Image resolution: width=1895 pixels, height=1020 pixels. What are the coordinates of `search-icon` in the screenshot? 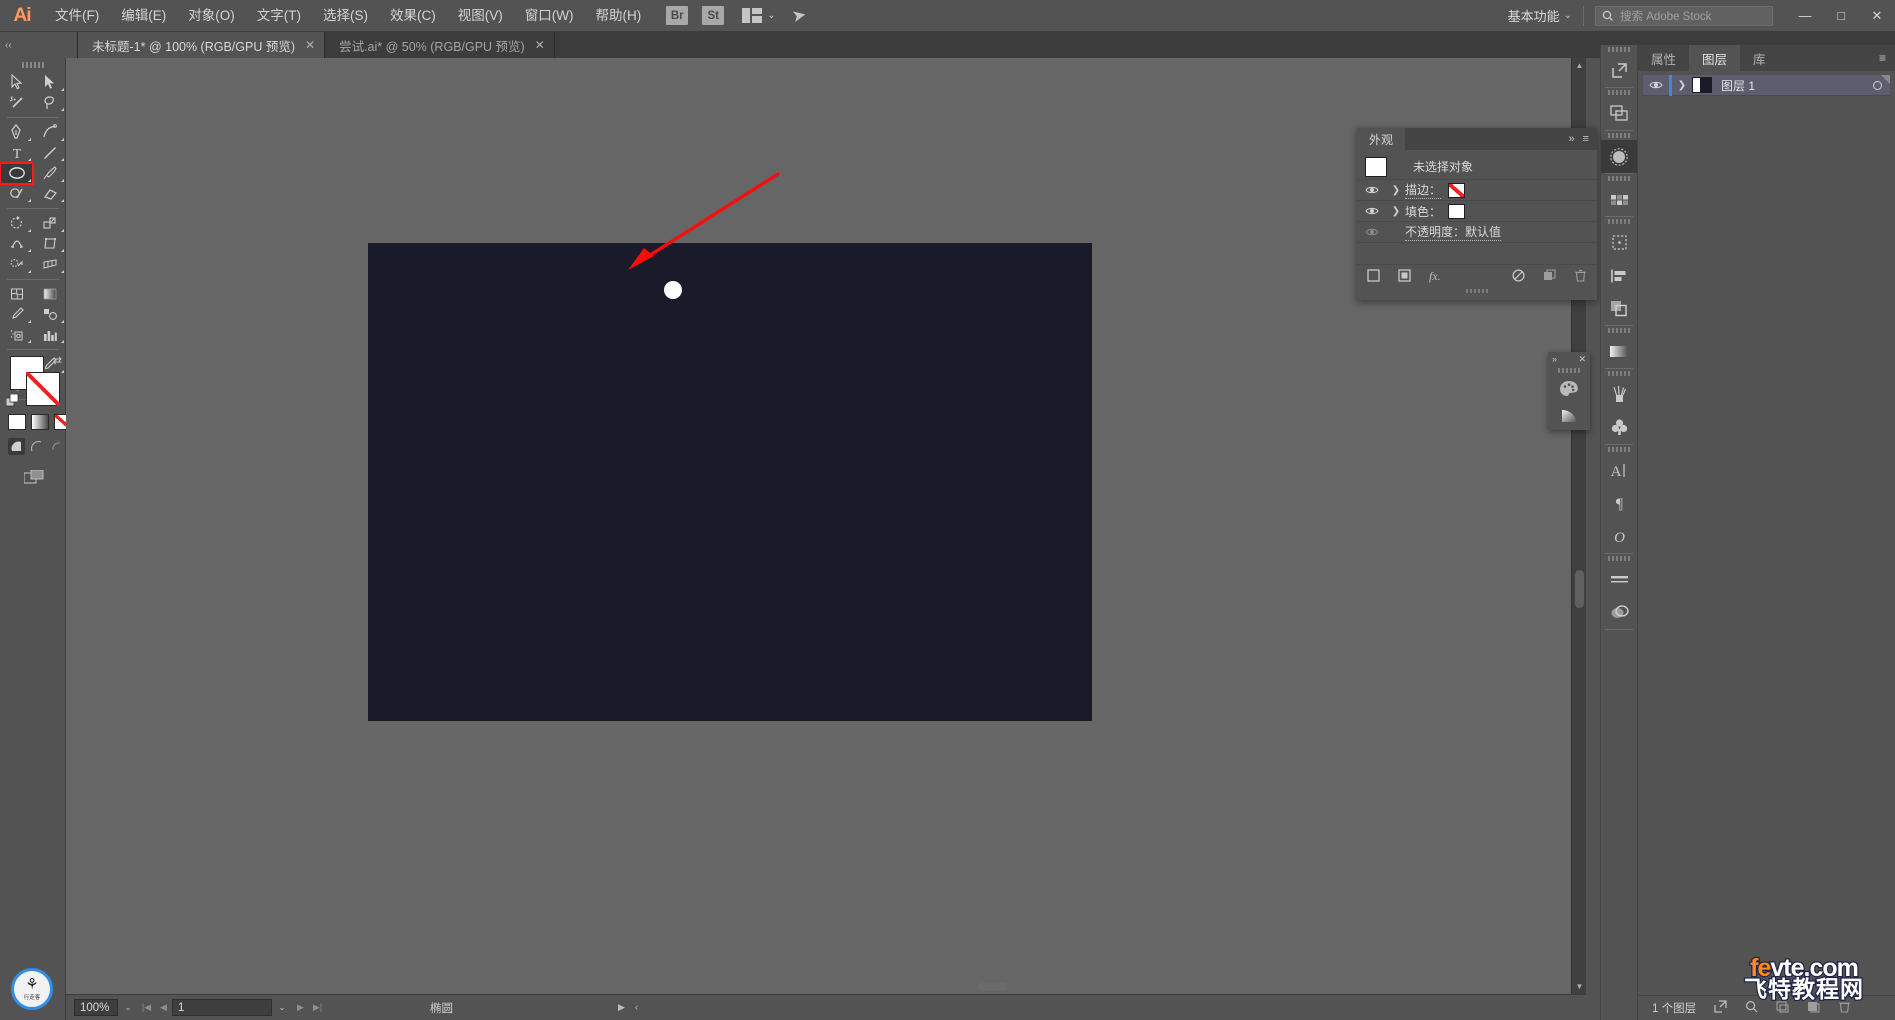 It's located at (1751, 1008).